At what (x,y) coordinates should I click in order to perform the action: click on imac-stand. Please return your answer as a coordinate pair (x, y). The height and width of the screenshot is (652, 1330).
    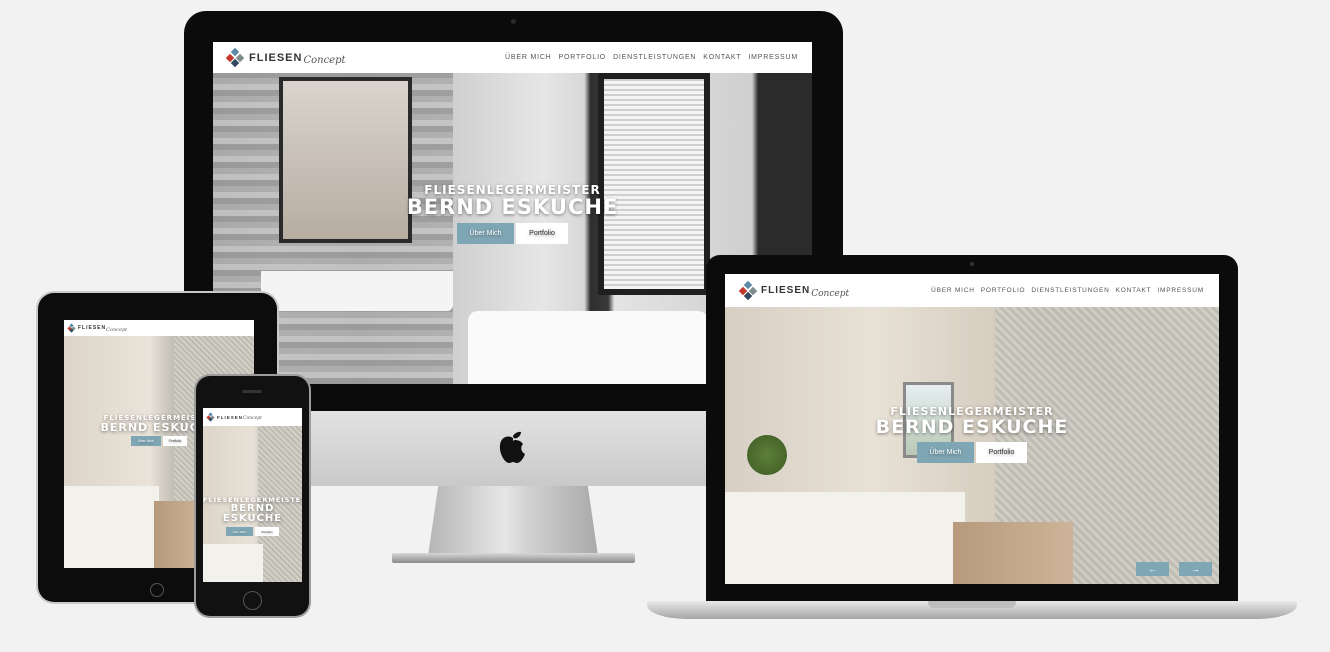
    Looking at the image, I should click on (513, 521).